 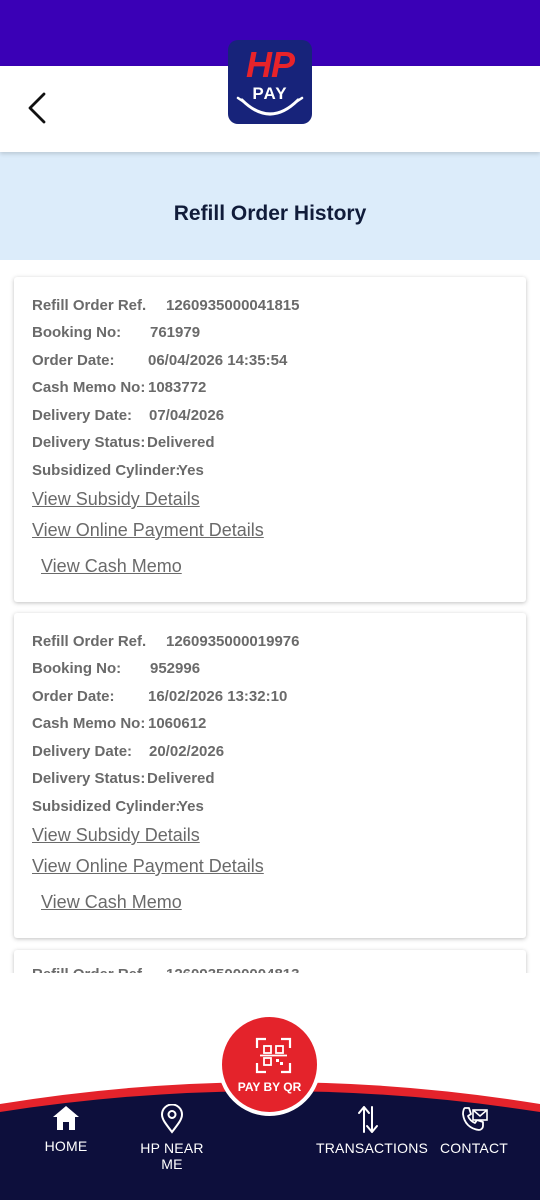 I want to click on cash-memo-row: Cash Memo No: 1083772, so click(x=119, y=387).